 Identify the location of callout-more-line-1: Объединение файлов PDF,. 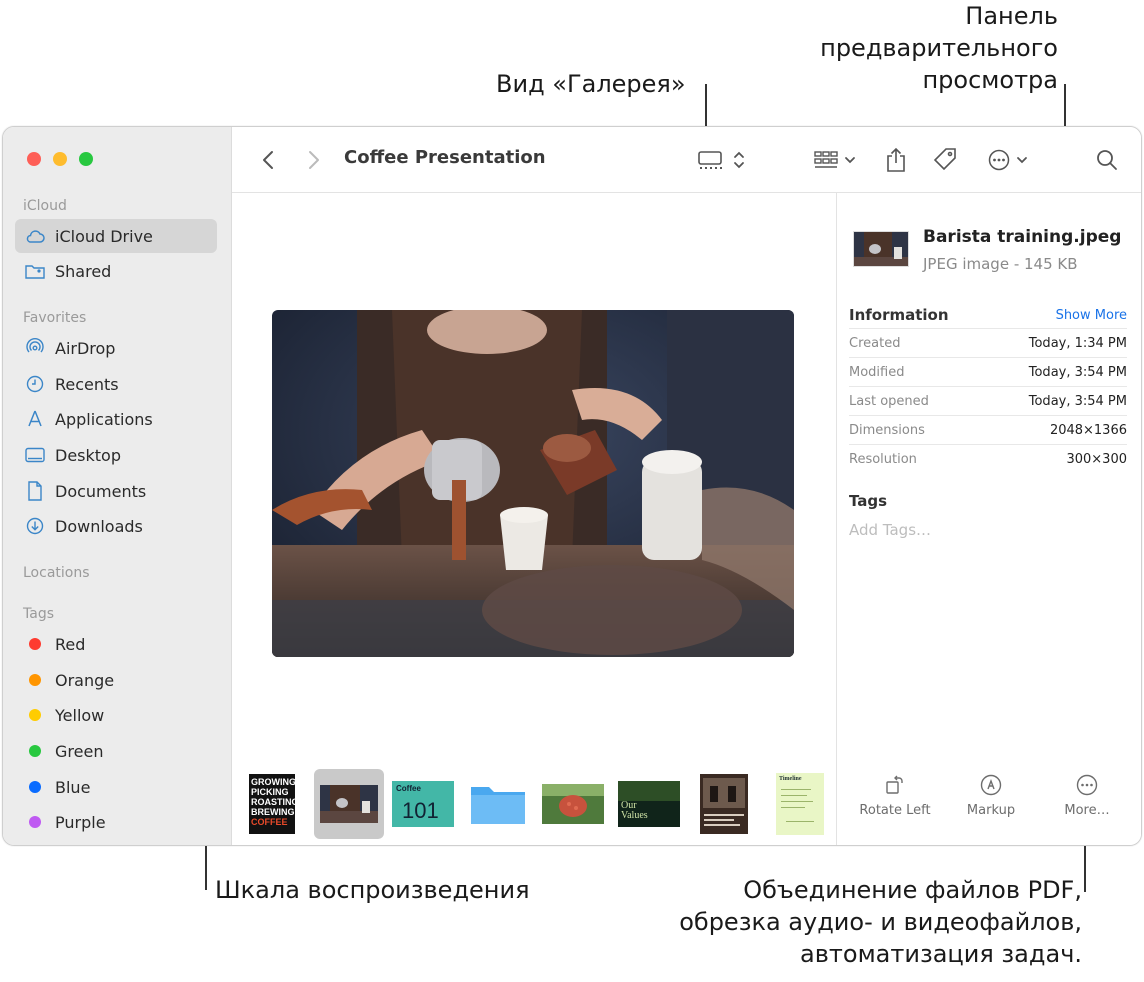
(912, 890).